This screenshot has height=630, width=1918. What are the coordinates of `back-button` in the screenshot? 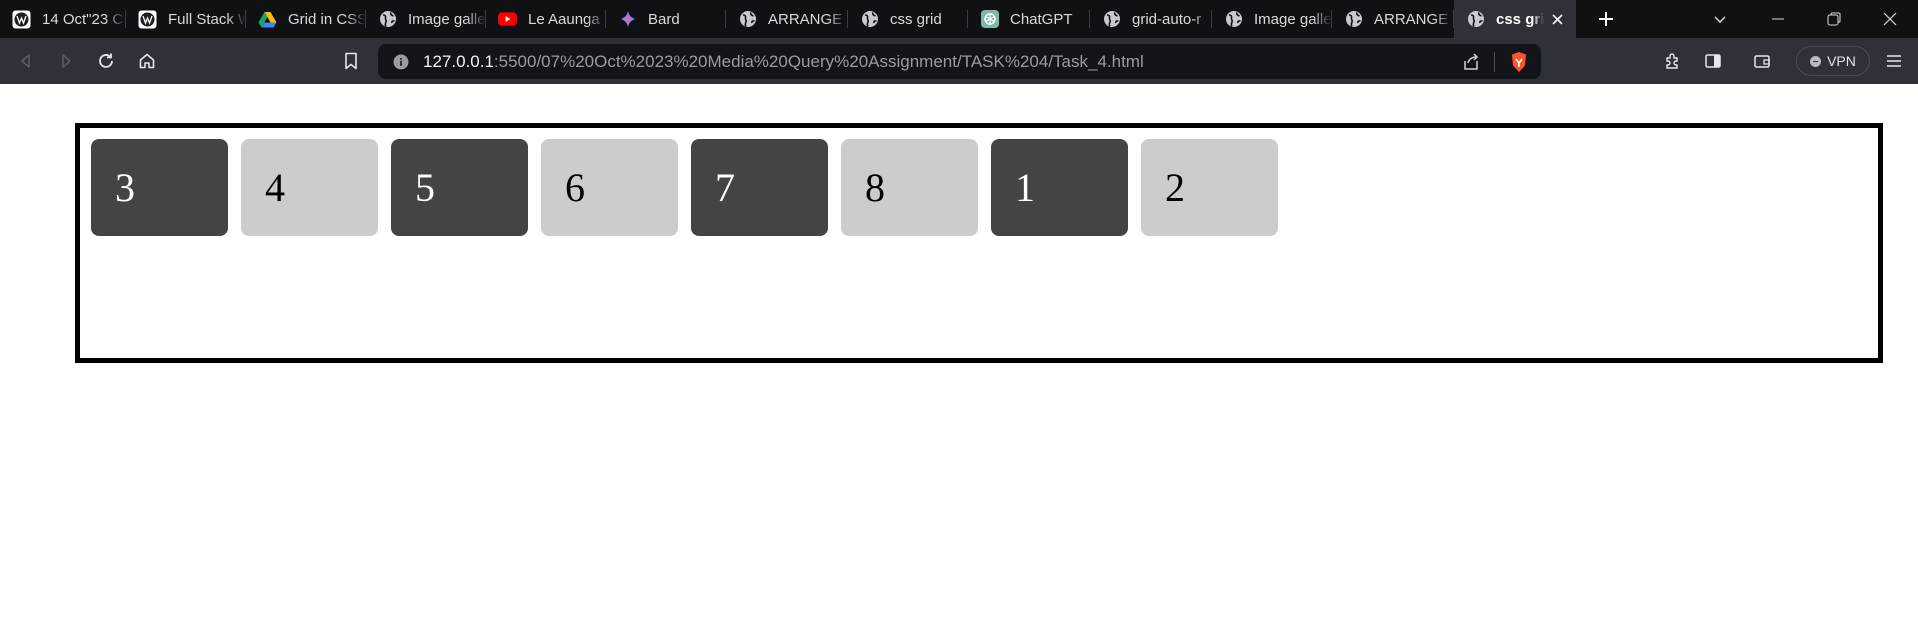 It's located at (26, 61).